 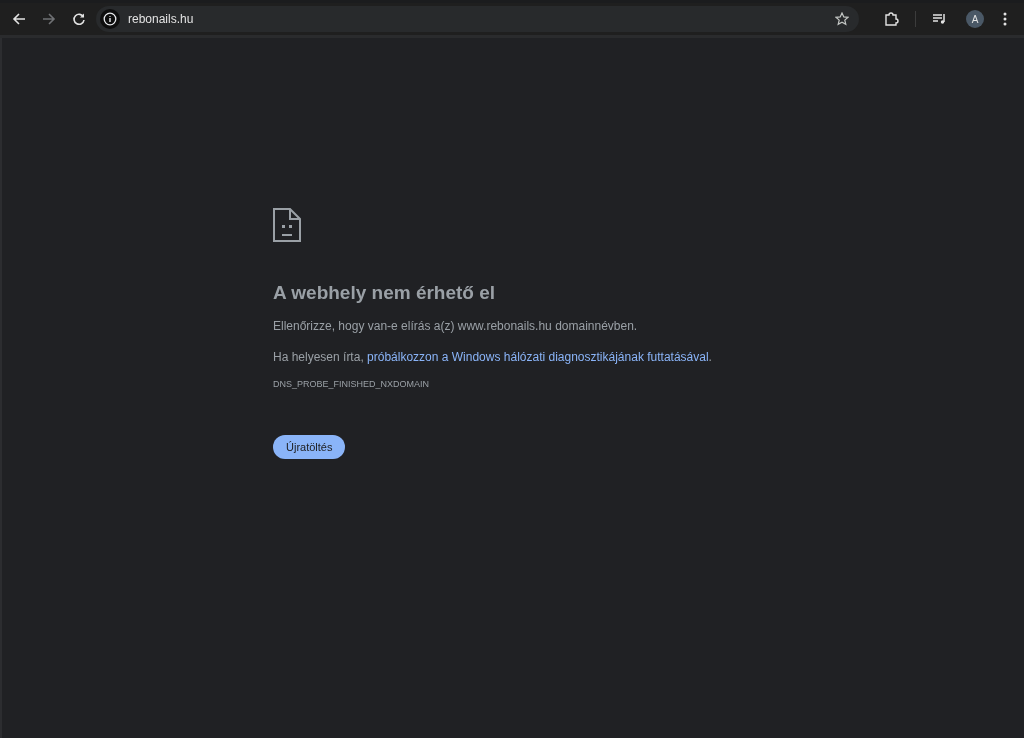 What do you see at coordinates (1005, 19) in the screenshot?
I see `menu-icon` at bounding box center [1005, 19].